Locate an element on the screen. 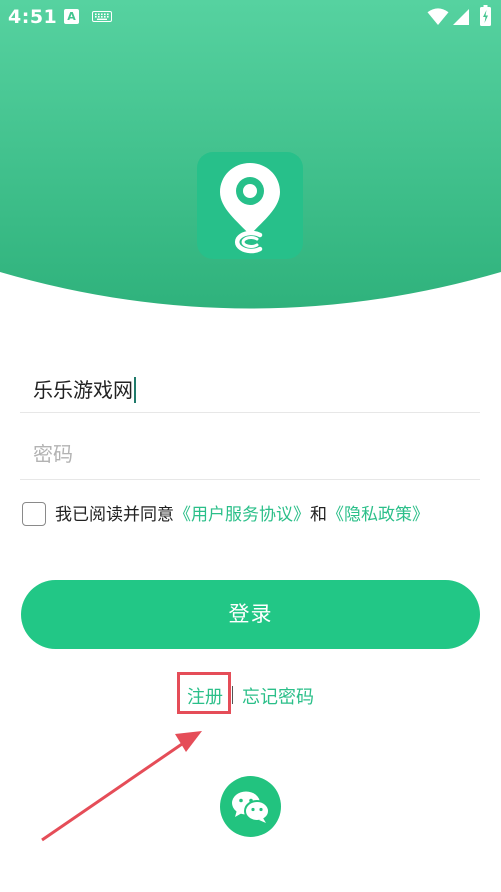 Image resolution: width=501 pixels, height=892 pixels. battery-charging-icon is located at coordinates (485, 15).